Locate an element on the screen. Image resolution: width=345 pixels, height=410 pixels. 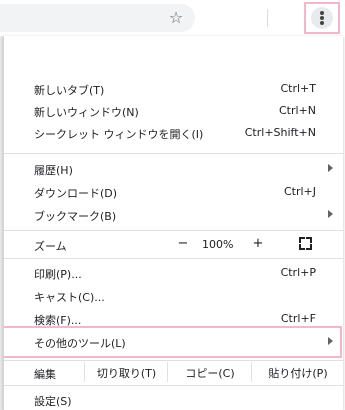
edit-label: 編集 is located at coordinates (45, 374).